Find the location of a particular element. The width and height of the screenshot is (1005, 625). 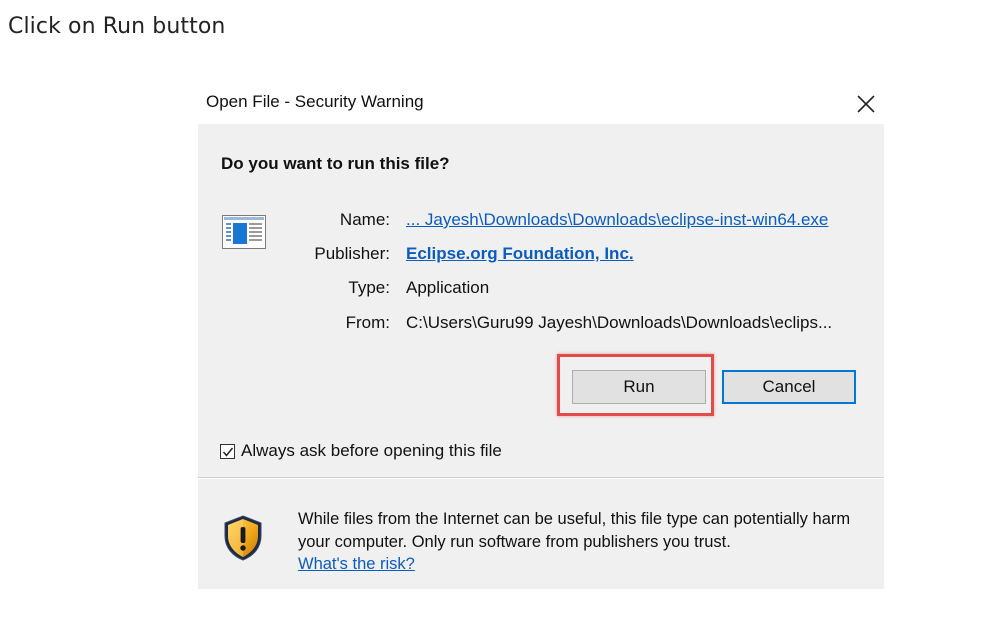

warning-shield-icon is located at coordinates (243, 540).